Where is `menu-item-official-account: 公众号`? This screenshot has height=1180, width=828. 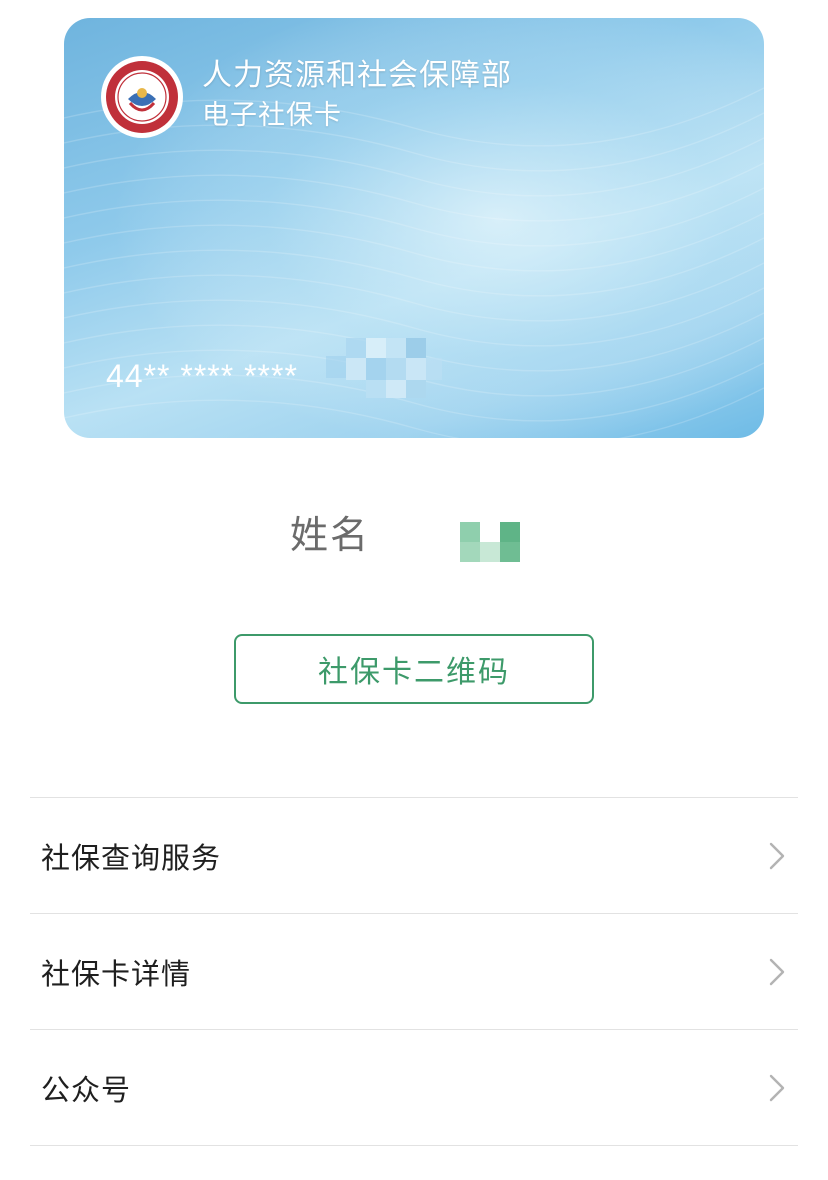 menu-item-official-account: 公众号 is located at coordinates (414, 1088).